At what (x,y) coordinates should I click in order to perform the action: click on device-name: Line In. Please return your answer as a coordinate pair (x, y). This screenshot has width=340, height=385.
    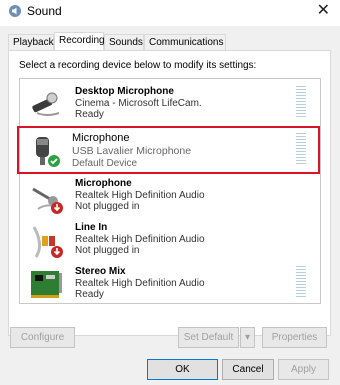
    Looking at the image, I should click on (91, 227).